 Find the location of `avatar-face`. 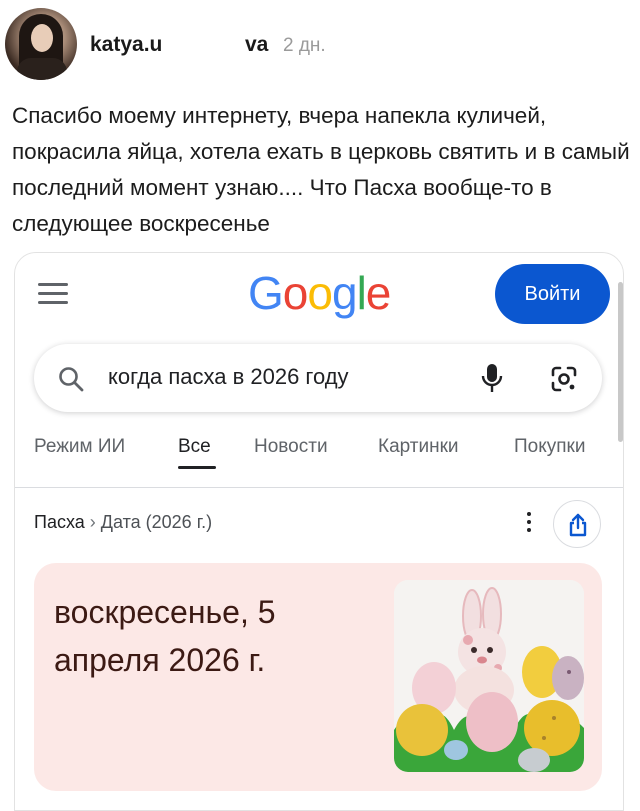

avatar-face is located at coordinates (42, 38).